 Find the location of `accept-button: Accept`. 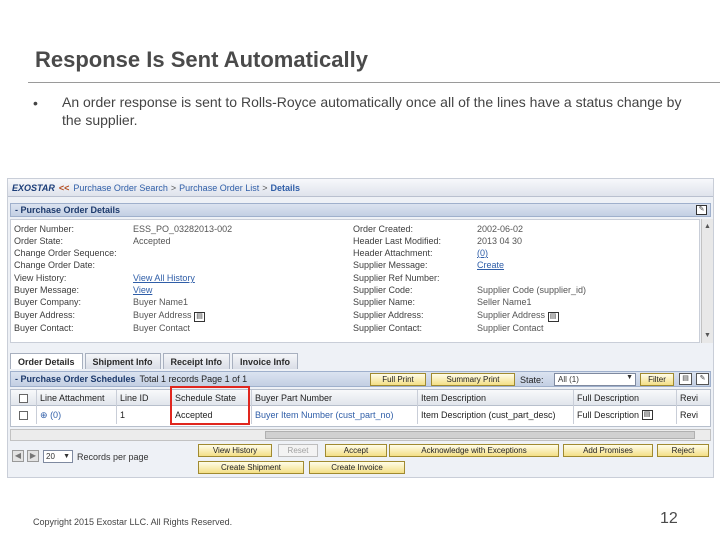

accept-button: Accept is located at coordinates (356, 450).